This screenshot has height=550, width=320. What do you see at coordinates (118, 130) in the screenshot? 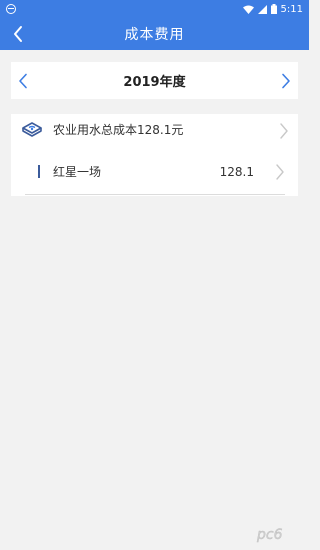
I see `total-cost-label: 农业用水总成本128.1元` at bounding box center [118, 130].